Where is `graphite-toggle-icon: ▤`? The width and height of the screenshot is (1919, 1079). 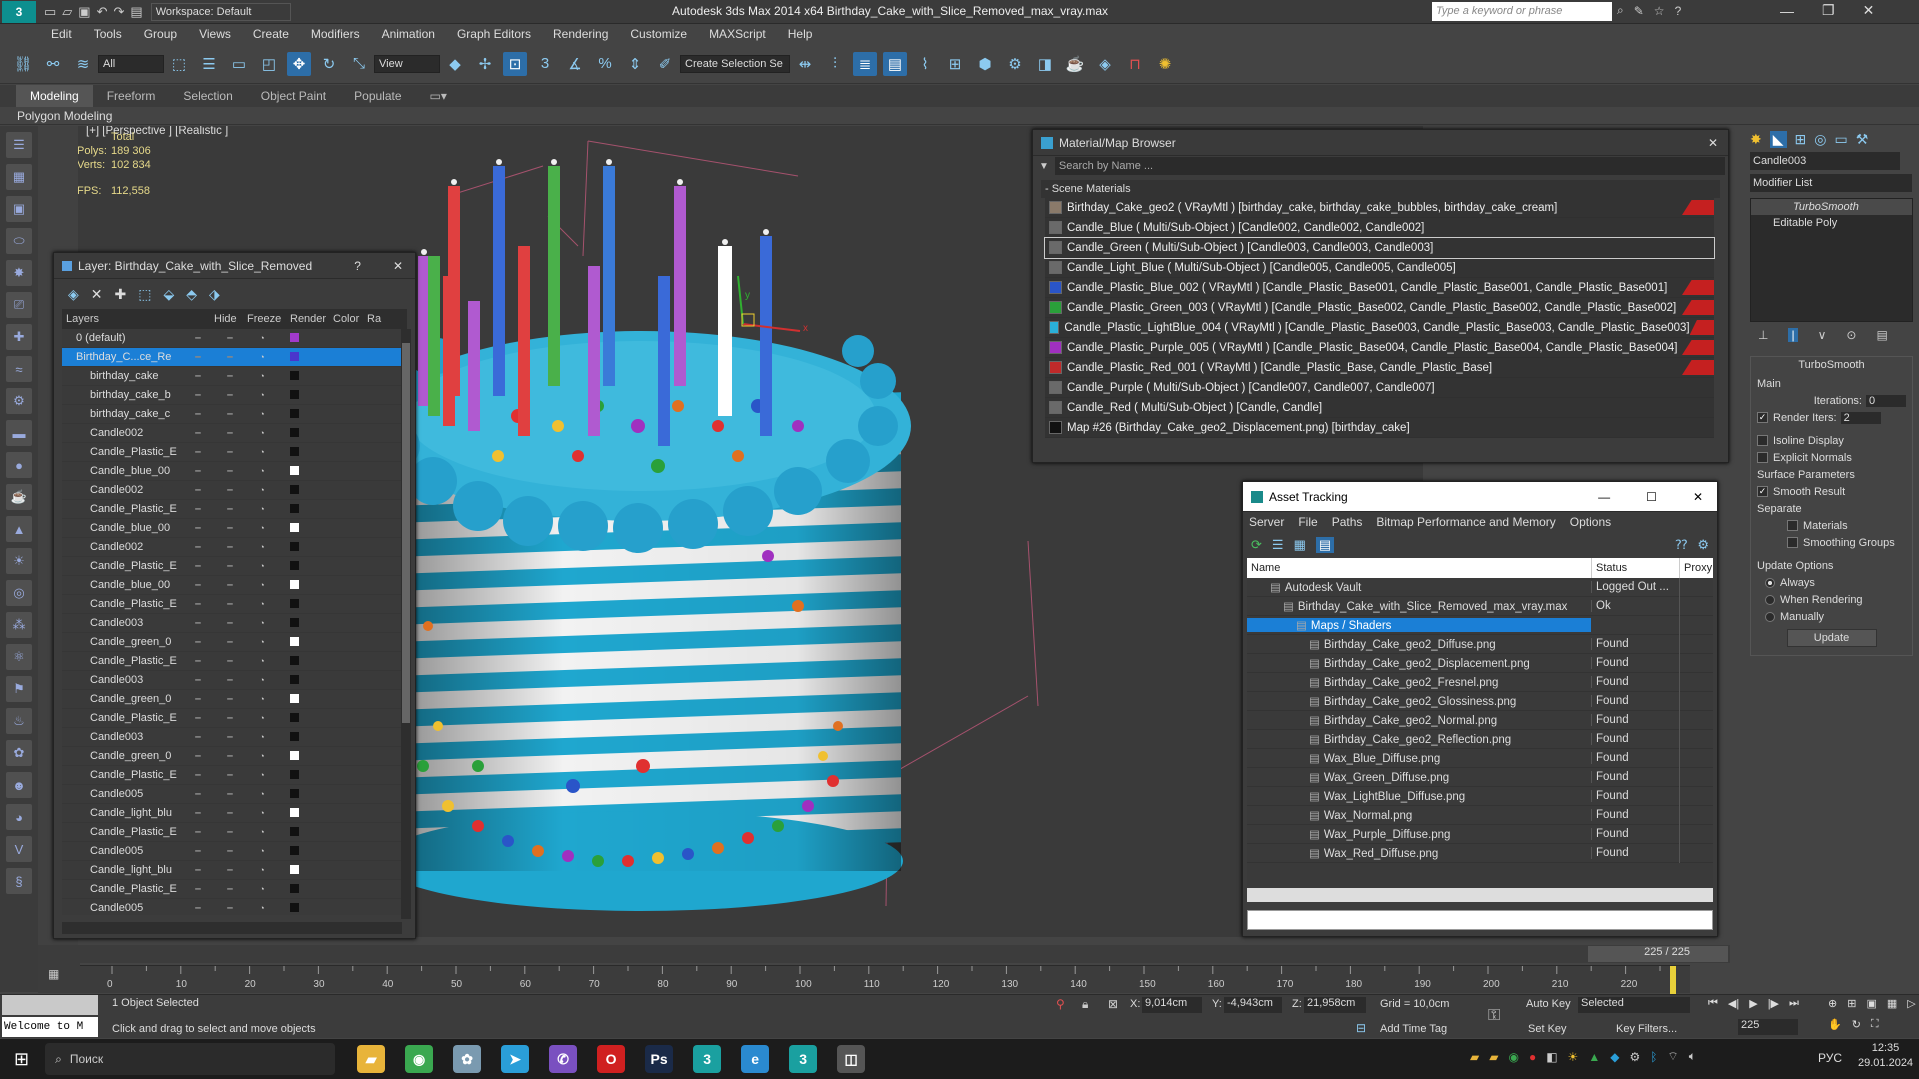 graphite-toggle-icon: ▤ is located at coordinates (895, 63).